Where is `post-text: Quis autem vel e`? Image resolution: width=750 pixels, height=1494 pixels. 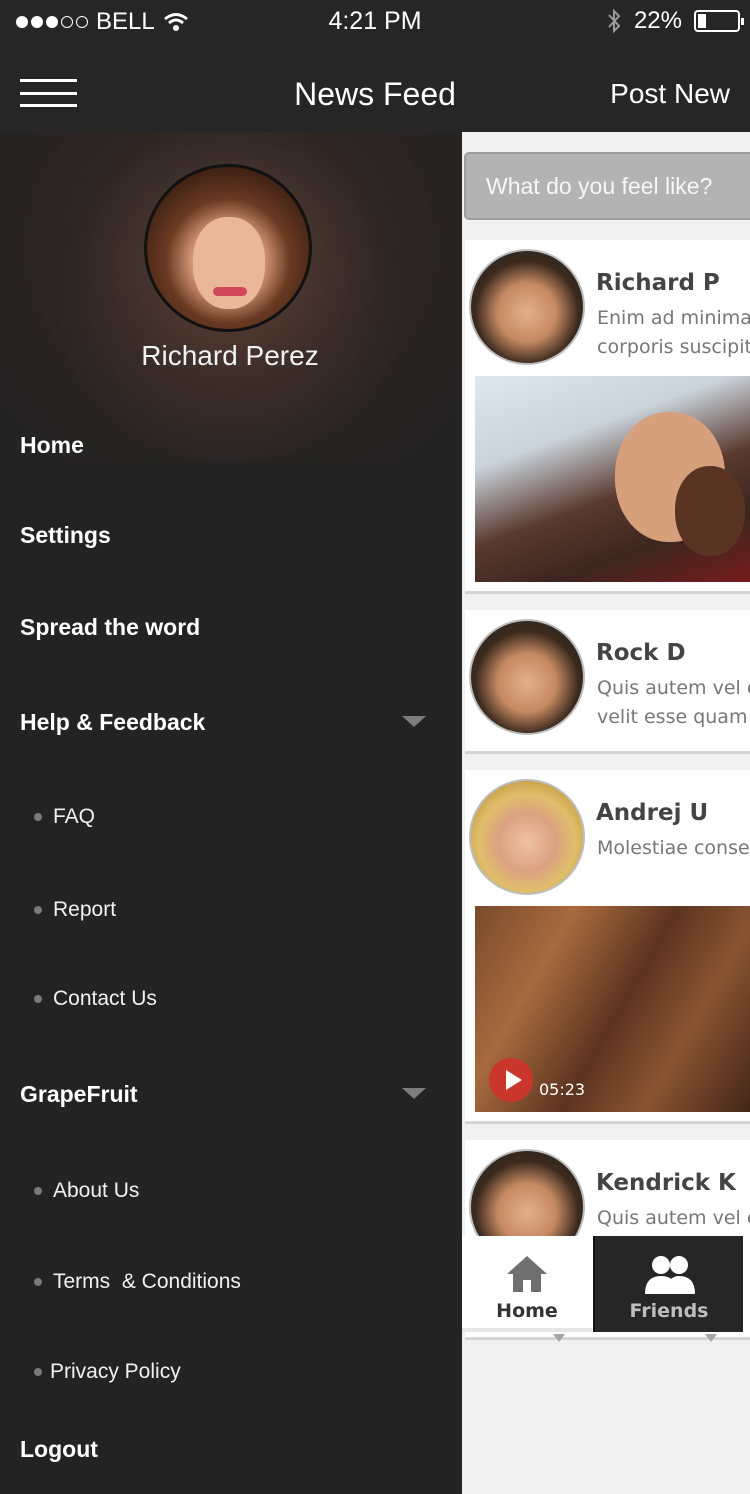
post-text: Quis autem vel e is located at coordinates (673, 1218).